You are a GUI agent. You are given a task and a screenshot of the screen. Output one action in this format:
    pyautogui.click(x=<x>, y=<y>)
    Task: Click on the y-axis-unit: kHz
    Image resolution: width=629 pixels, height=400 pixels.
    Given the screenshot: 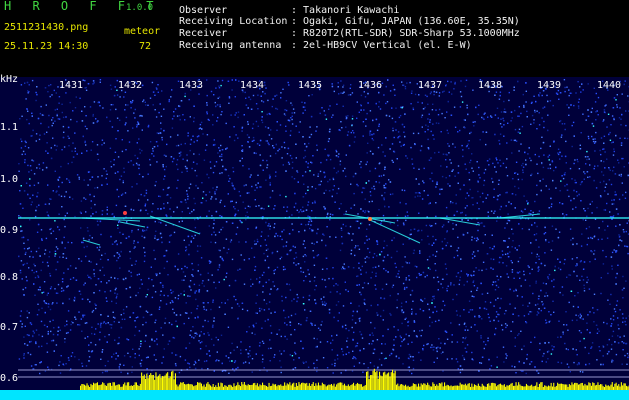 What is the action you would take?
    pyautogui.click(x=9, y=79)
    